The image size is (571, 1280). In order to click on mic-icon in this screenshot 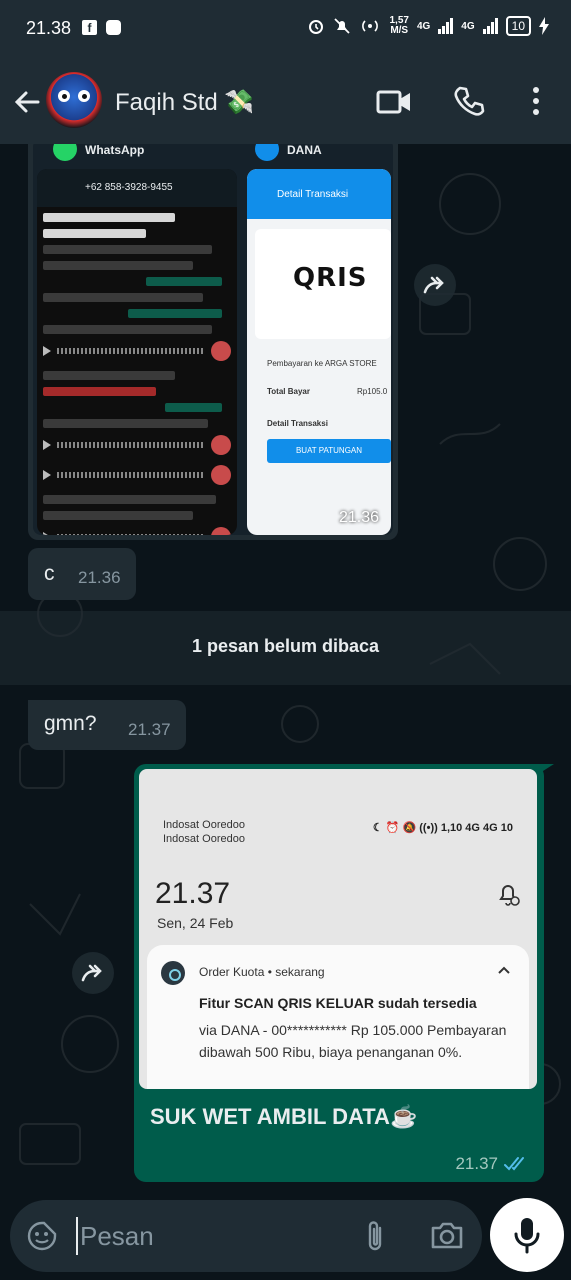, I will do `click(527, 1236)`.